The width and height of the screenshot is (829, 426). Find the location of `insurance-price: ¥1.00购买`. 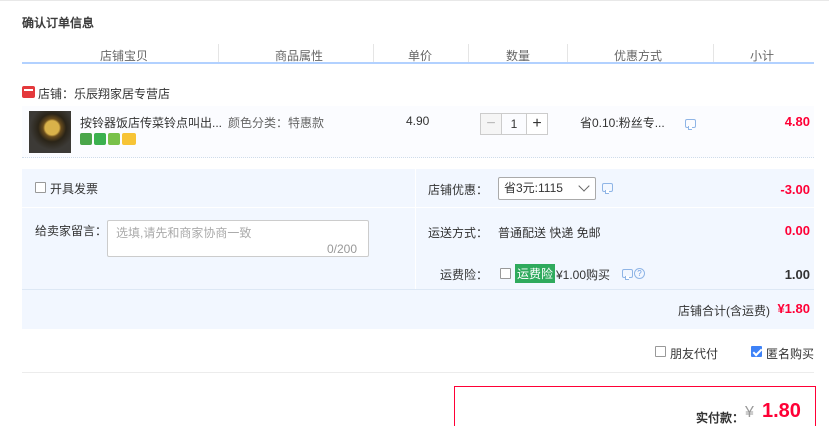

insurance-price: ¥1.00购买 is located at coordinates (583, 275).